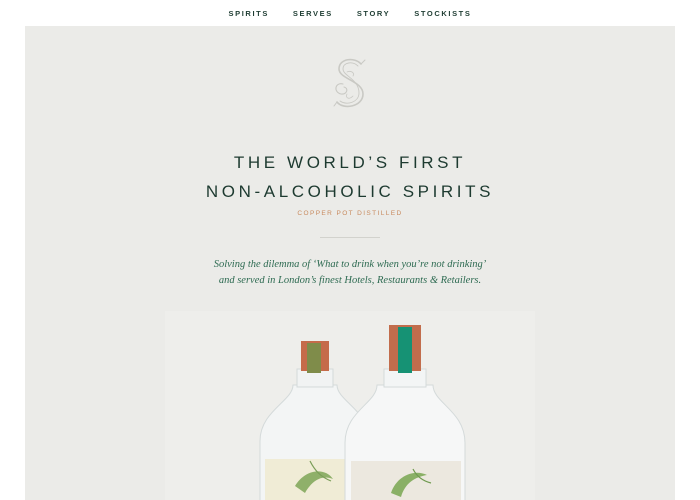 The width and height of the screenshot is (700, 500). I want to click on nav-item-serves: SERVES, so click(313, 13).